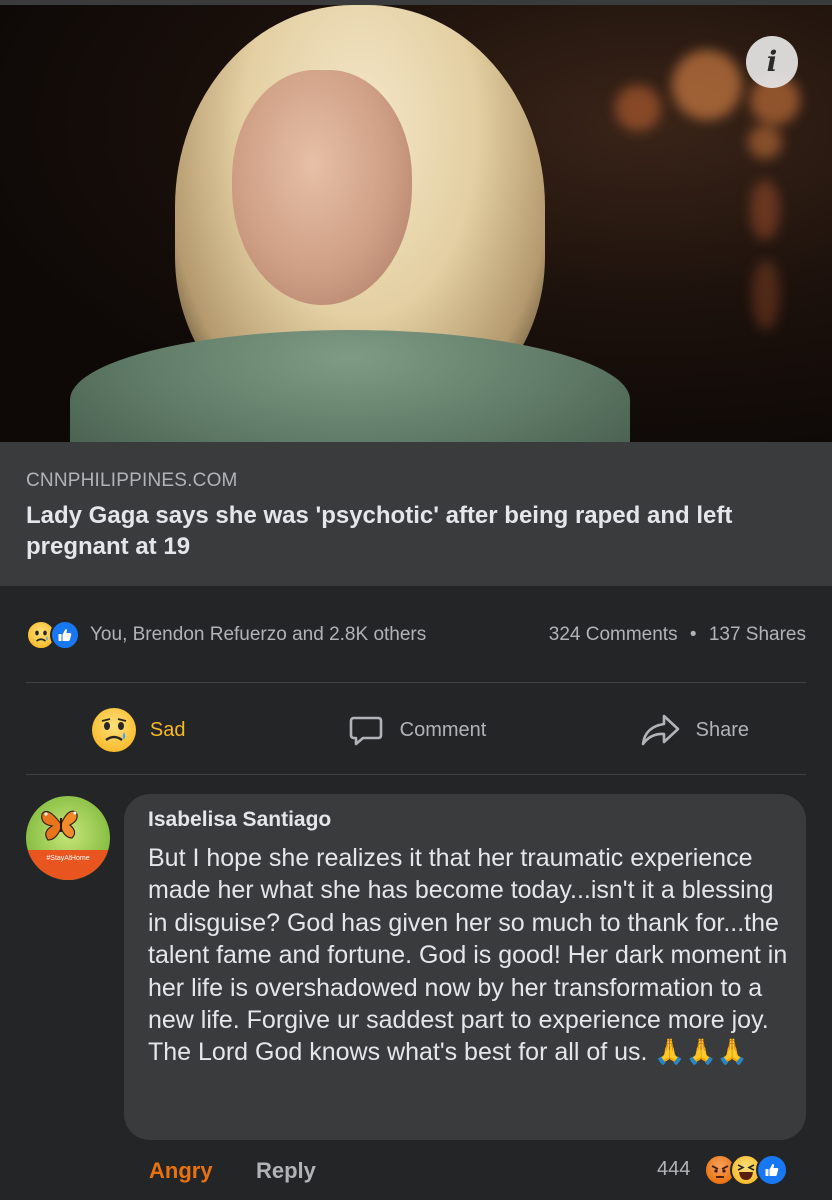 This screenshot has height=1200, width=832. I want to click on sad-reaction-button: Sad, so click(138, 730).